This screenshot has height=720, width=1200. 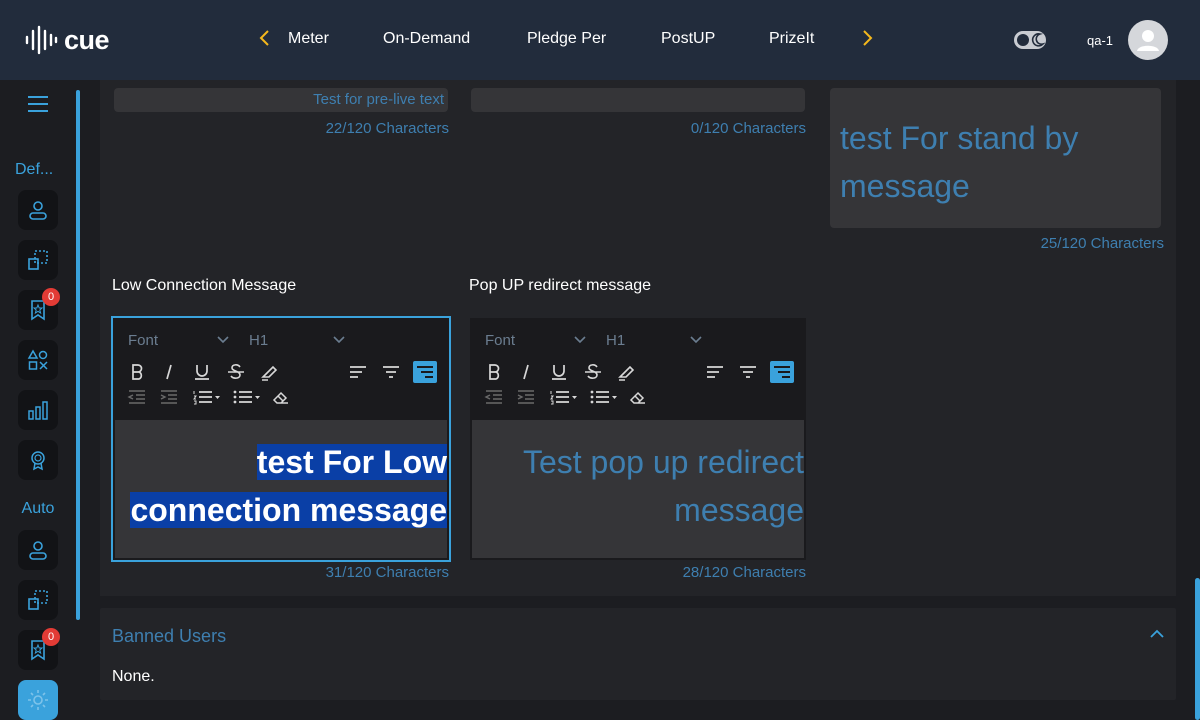 I want to click on prelive-message-text: Test for pre-live text, so click(x=378, y=99).